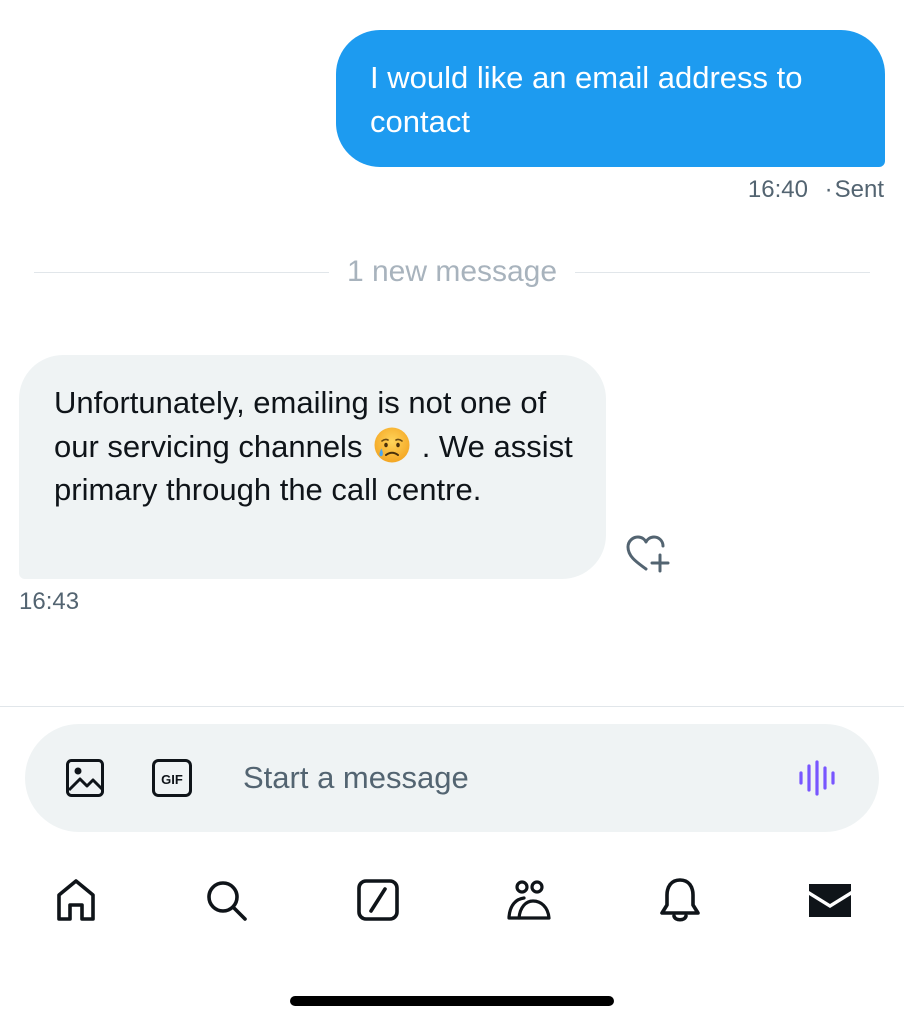 This screenshot has height=1024, width=904. I want to click on tab-notifications, so click(680, 900).